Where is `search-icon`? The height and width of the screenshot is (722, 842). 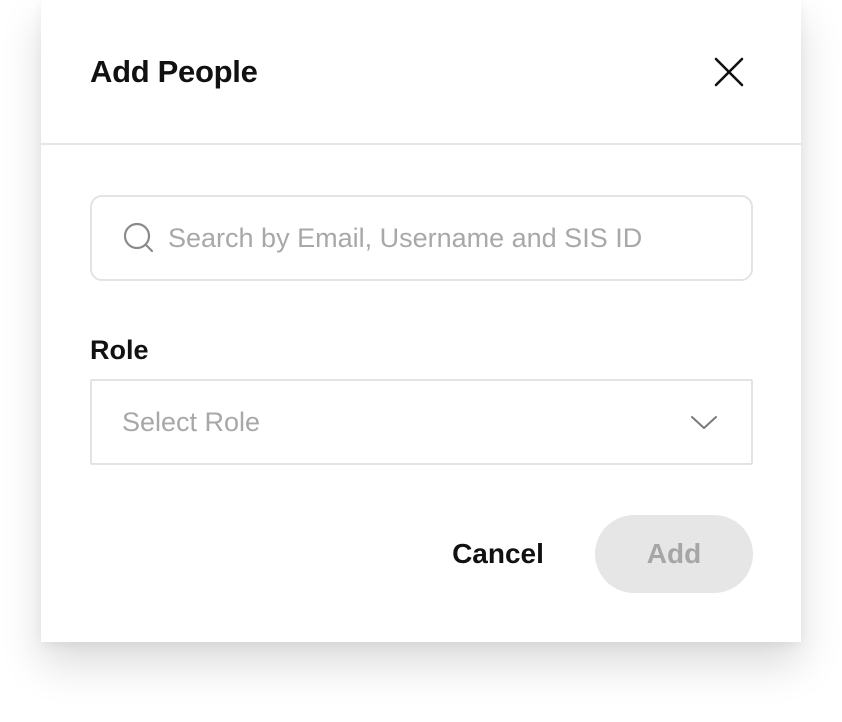 search-icon is located at coordinates (139, 238).